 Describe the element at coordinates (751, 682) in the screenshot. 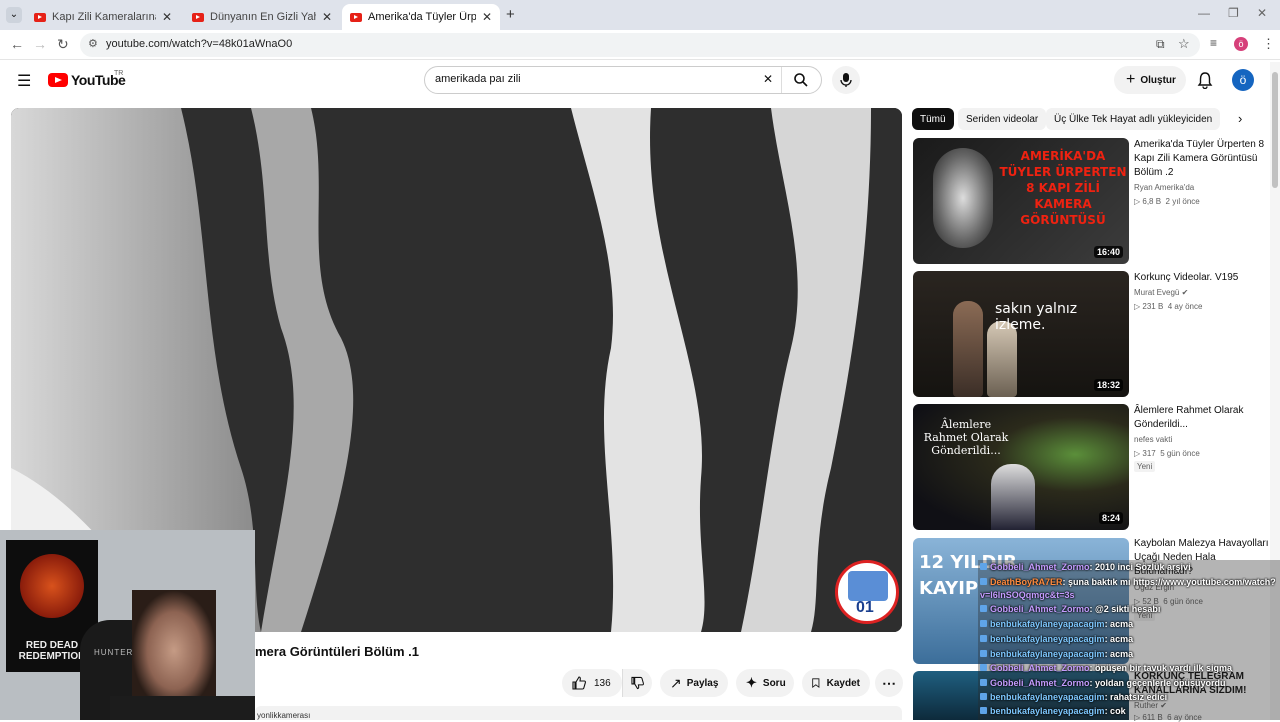

I see `sparkle-icon: ✦` at that location.